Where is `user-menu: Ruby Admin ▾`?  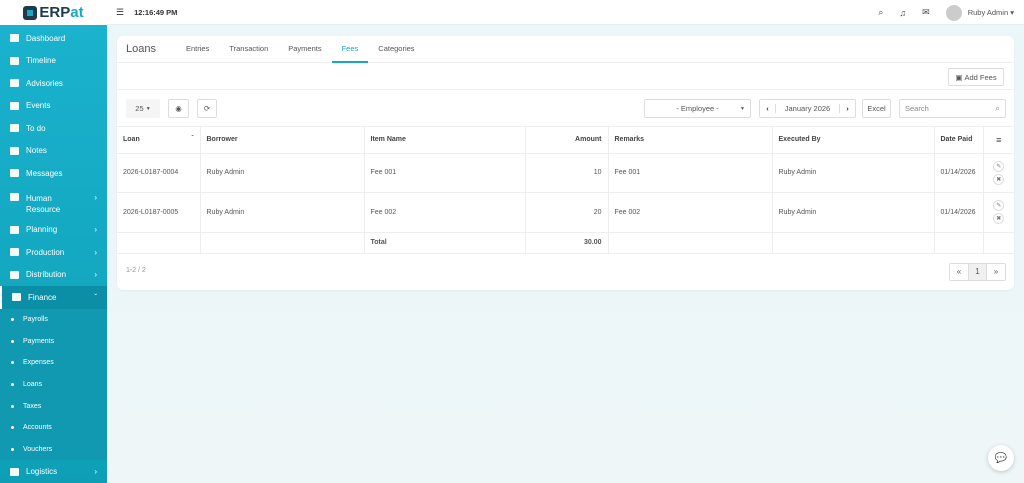 user-menu: Ruby Admin ▾ is located at coordinates (991, 12).